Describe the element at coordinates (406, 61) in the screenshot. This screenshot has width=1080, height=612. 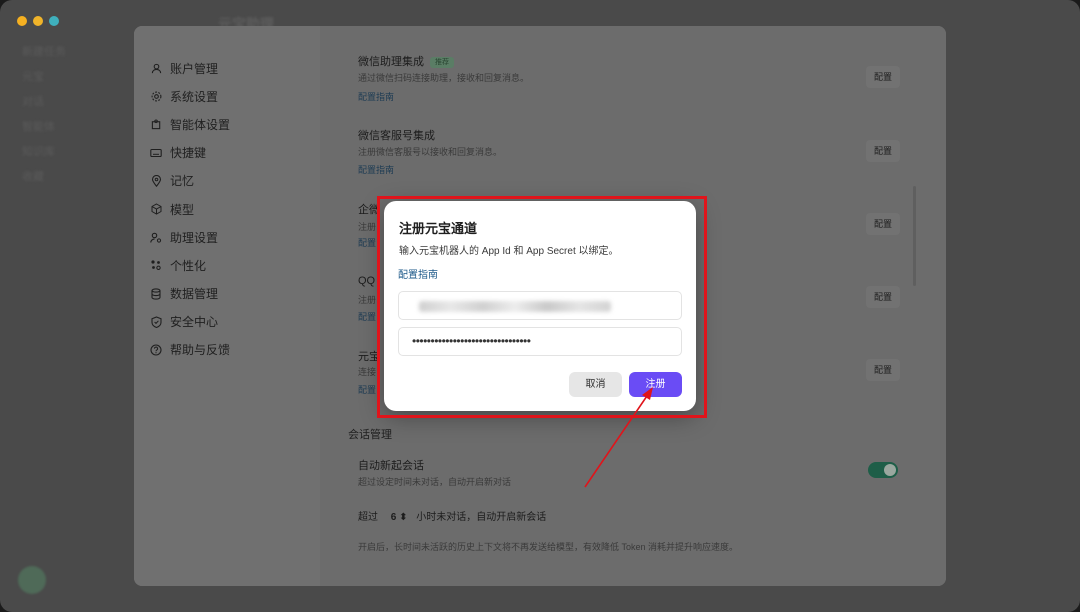
I see `integration-title: 微信助理集成 推荐` at that location.